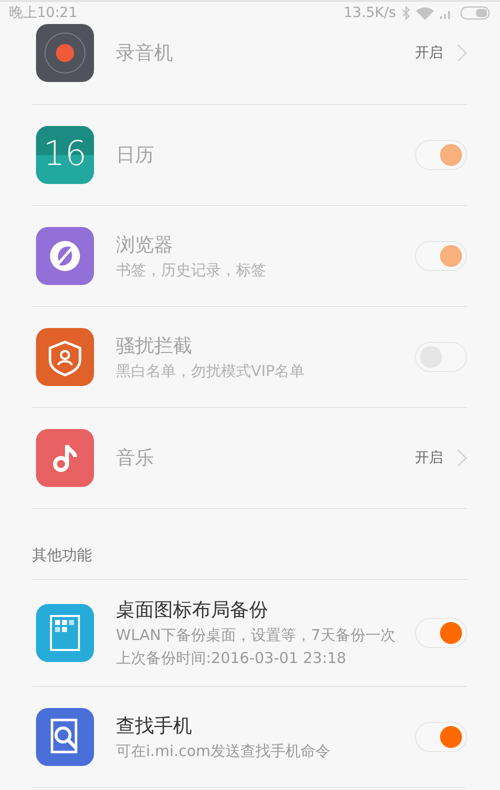  Describe the element at coordinates (145, 53) in the screenshot. I see `setting-title: 录音机` at that location.